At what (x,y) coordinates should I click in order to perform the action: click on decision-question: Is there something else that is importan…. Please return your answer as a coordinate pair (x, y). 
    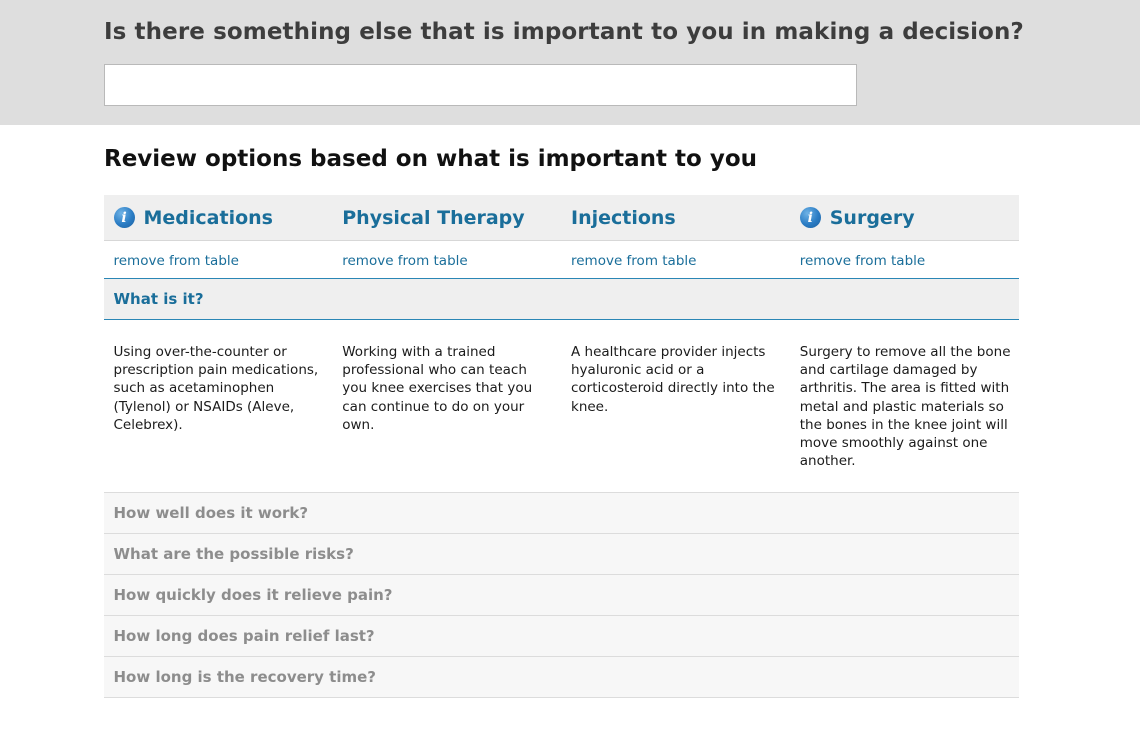
    Looking at the image, I should click on (564, 32).